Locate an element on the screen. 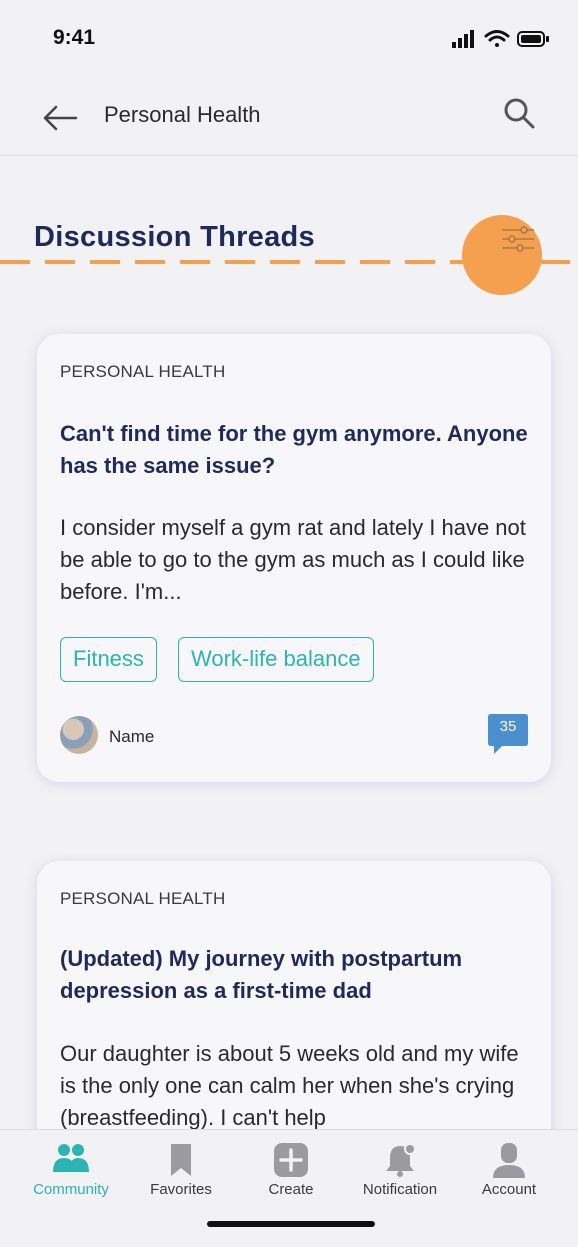 The image size is (578, 1247). tab-label: Notification is located at coordinates (400, 1189).